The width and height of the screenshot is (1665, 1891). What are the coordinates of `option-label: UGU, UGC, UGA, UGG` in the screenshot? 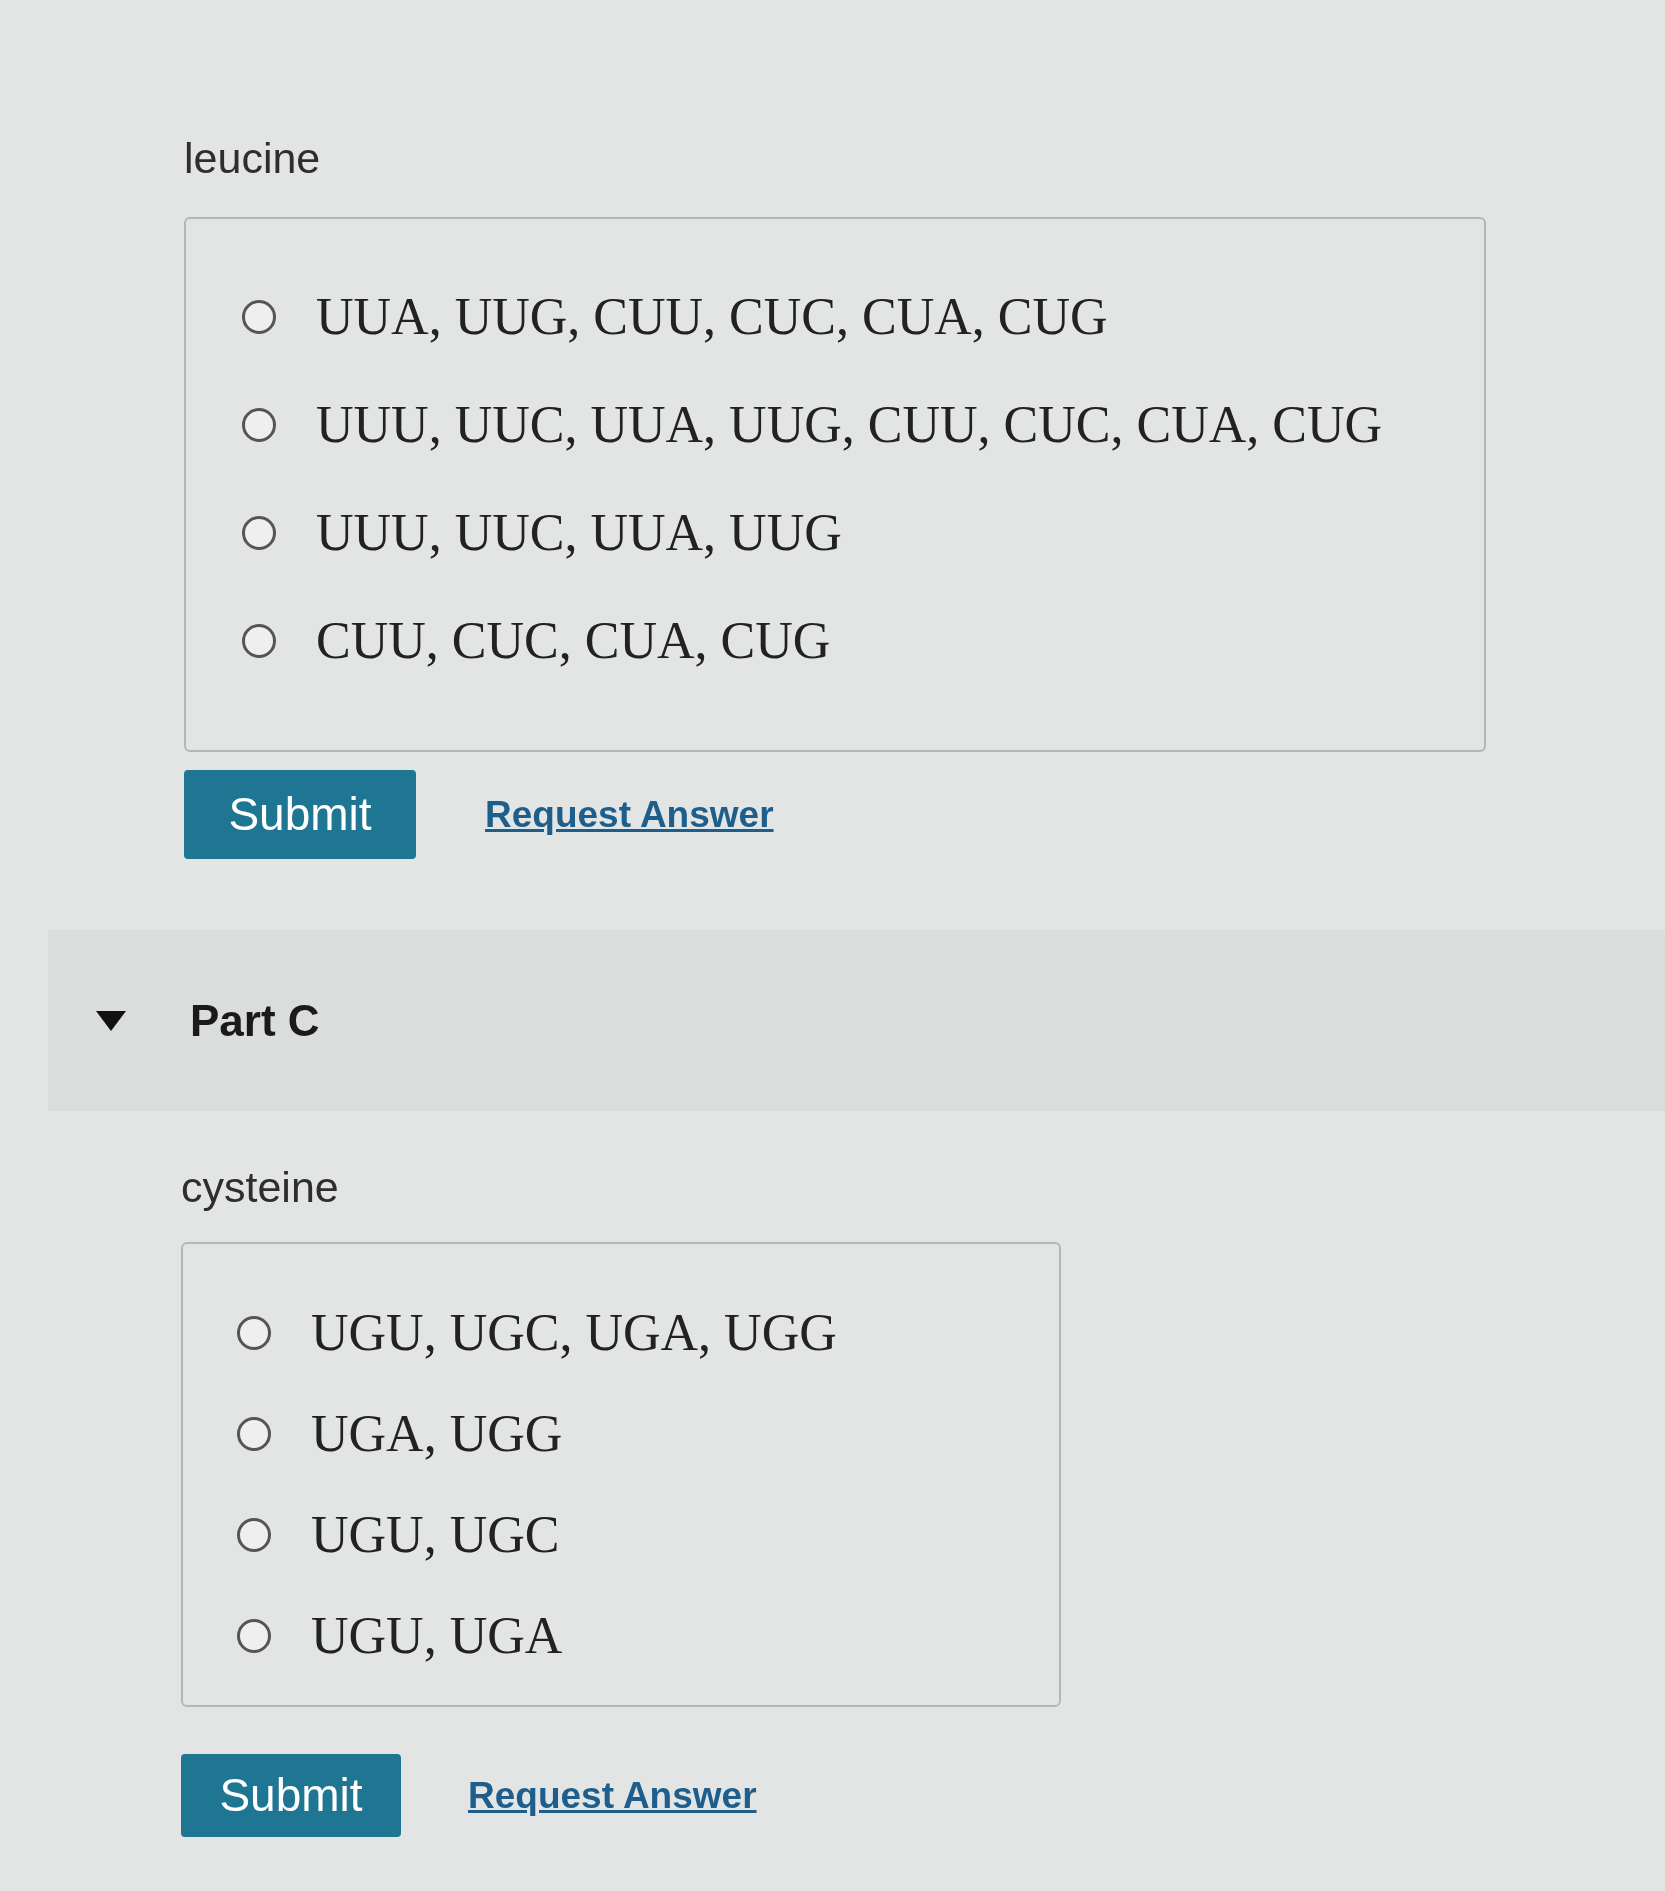 It's located at (574, 1332).